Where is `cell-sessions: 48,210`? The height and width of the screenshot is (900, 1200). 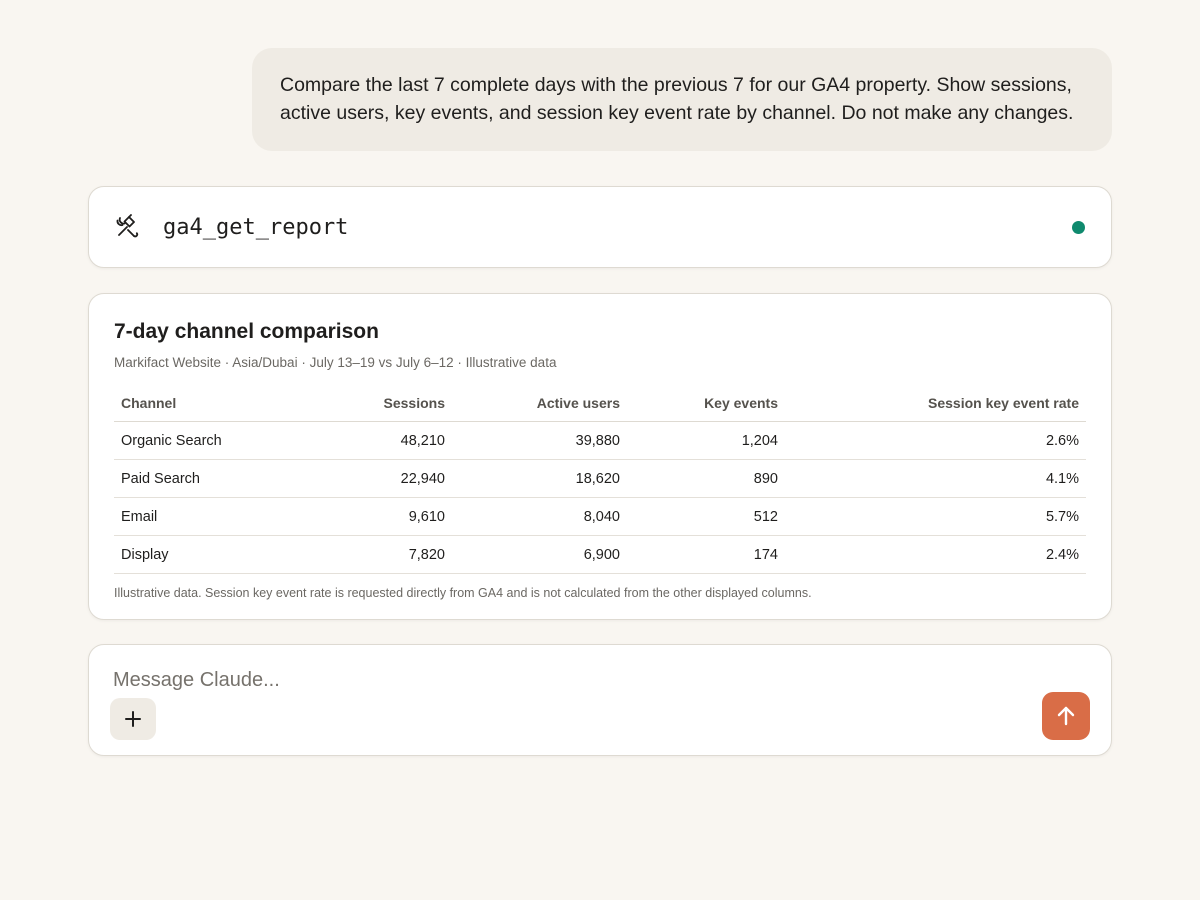
cell-sessions: 48,210 is located at coordinates (369, 440).